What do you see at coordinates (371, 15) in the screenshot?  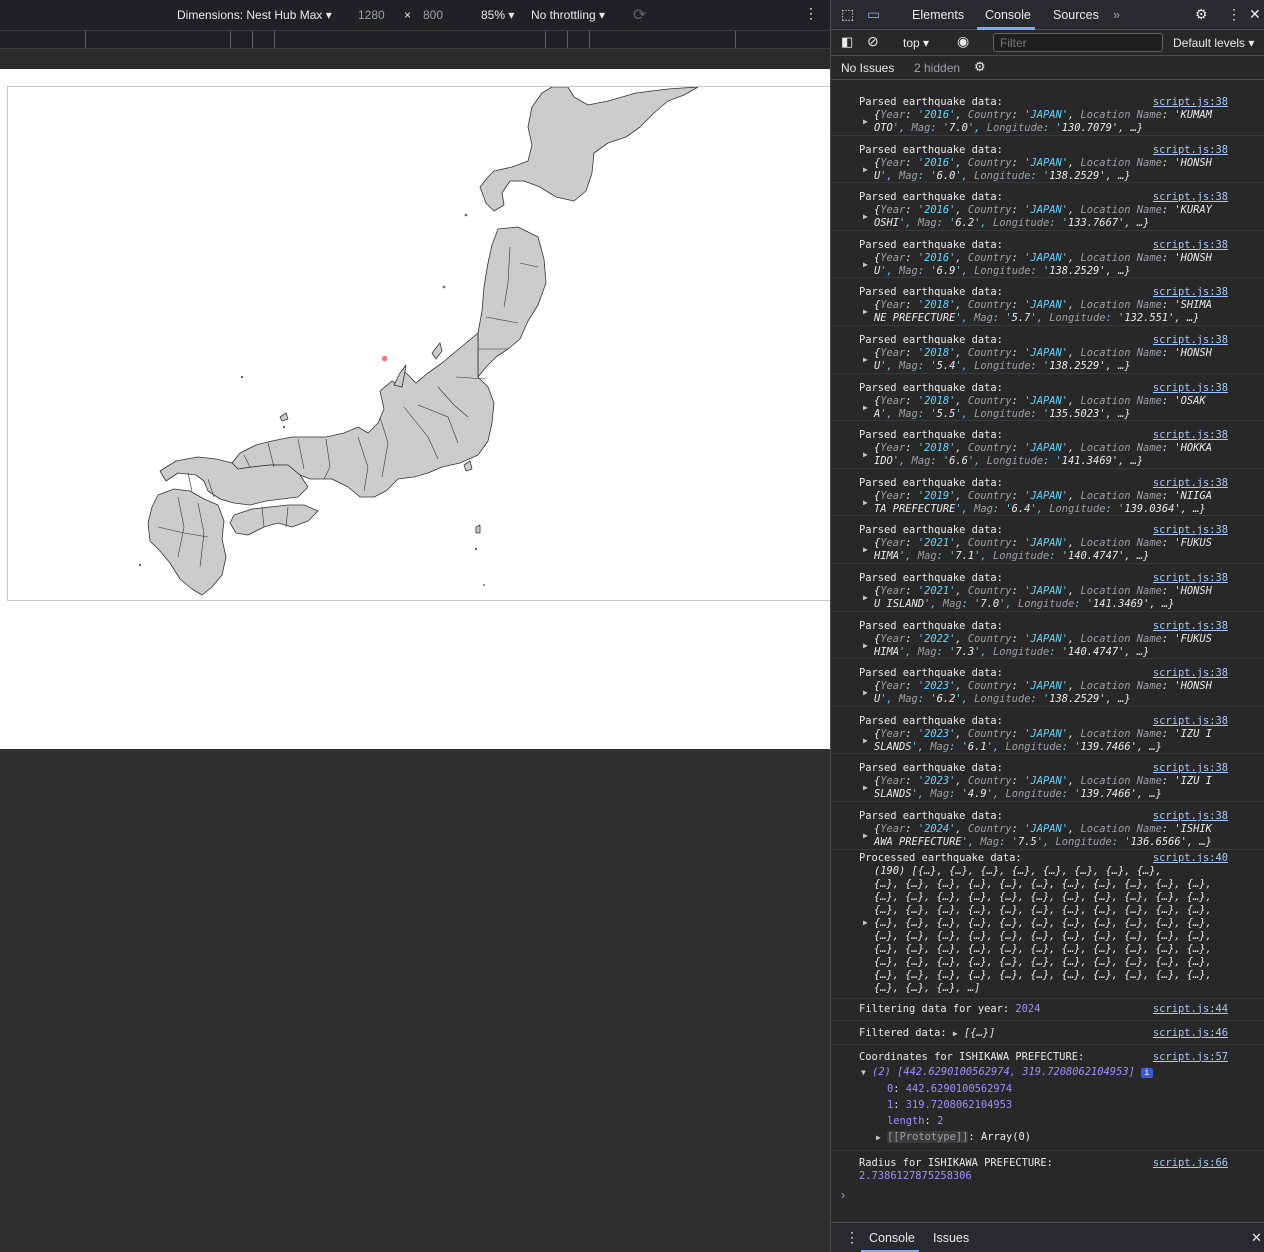 I see `device-width-input: 1280` at bounding box center [371, 15].